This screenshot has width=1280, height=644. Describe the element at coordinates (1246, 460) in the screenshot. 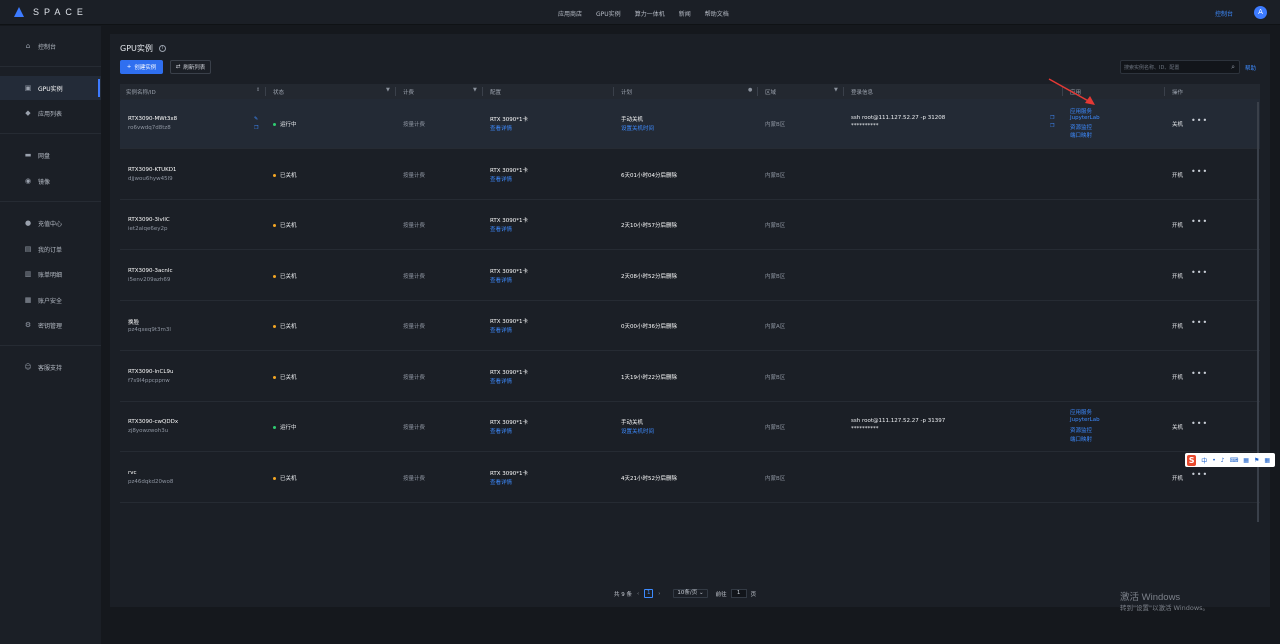

I see `toolbox-icon: ▦` at that location.